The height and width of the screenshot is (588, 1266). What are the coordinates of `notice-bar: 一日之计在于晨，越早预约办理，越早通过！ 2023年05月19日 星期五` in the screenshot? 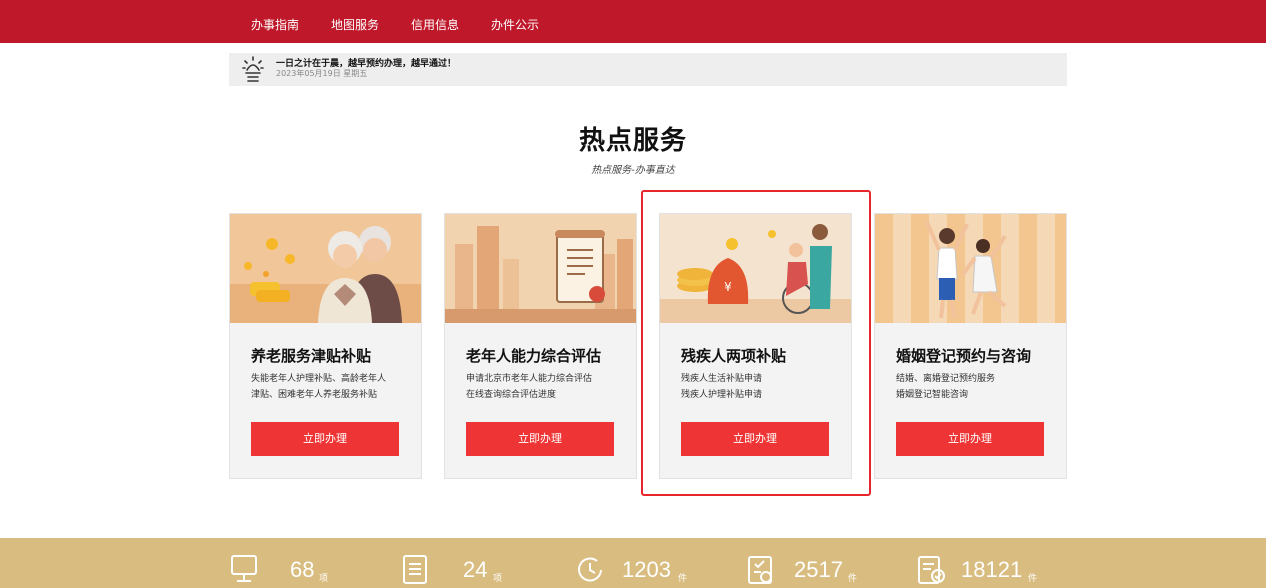 It's located at (648, 69).